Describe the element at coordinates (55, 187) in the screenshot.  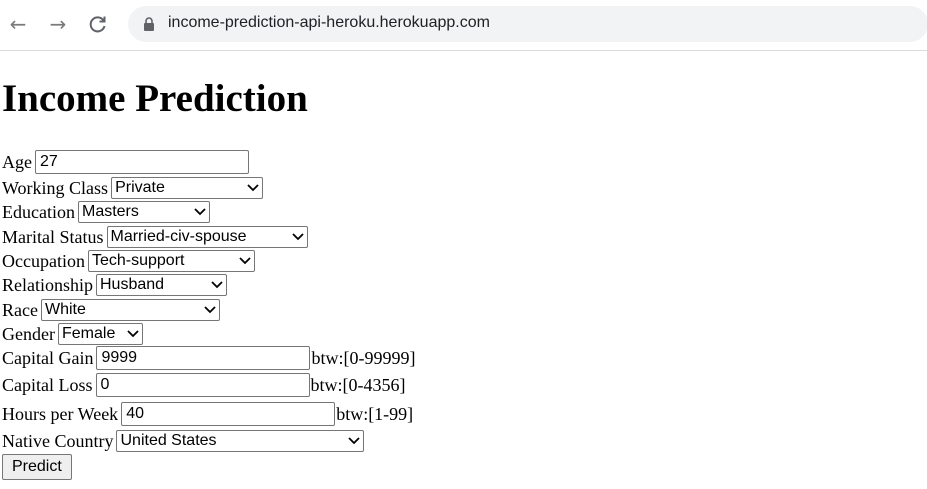
I see `working-class-label: Working Class` at that location.